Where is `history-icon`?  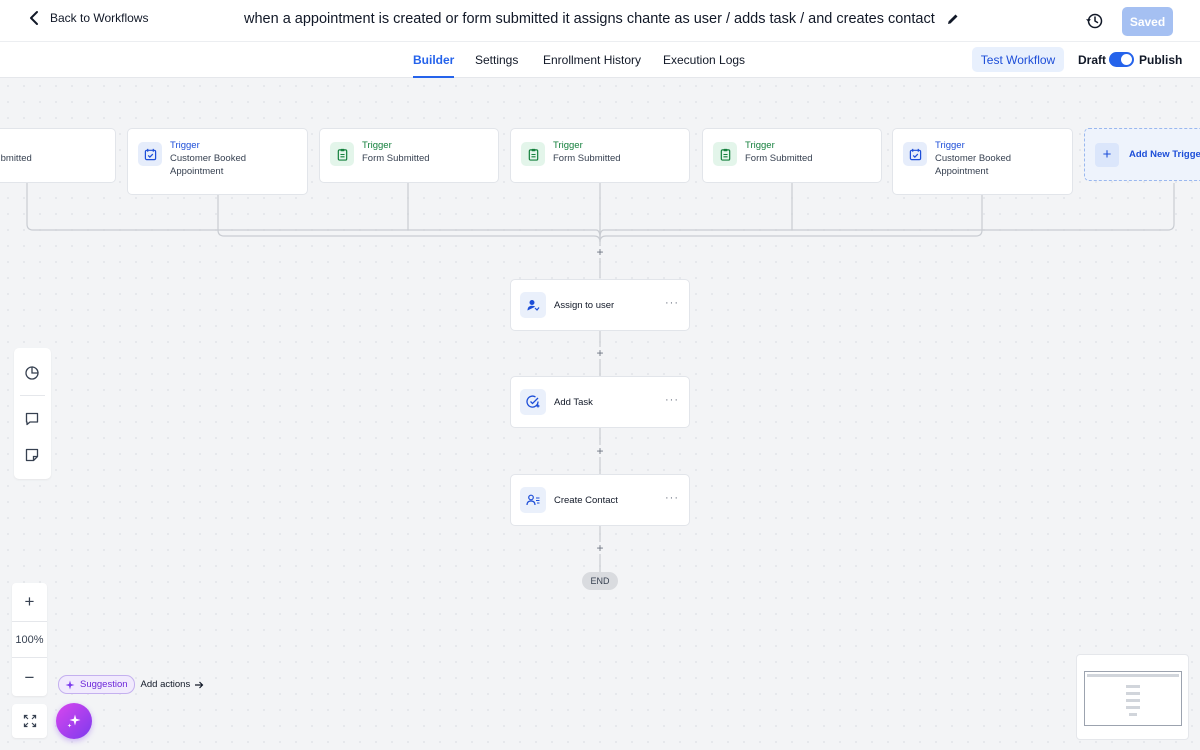
history-icon is located at coordinates (1095, 21).